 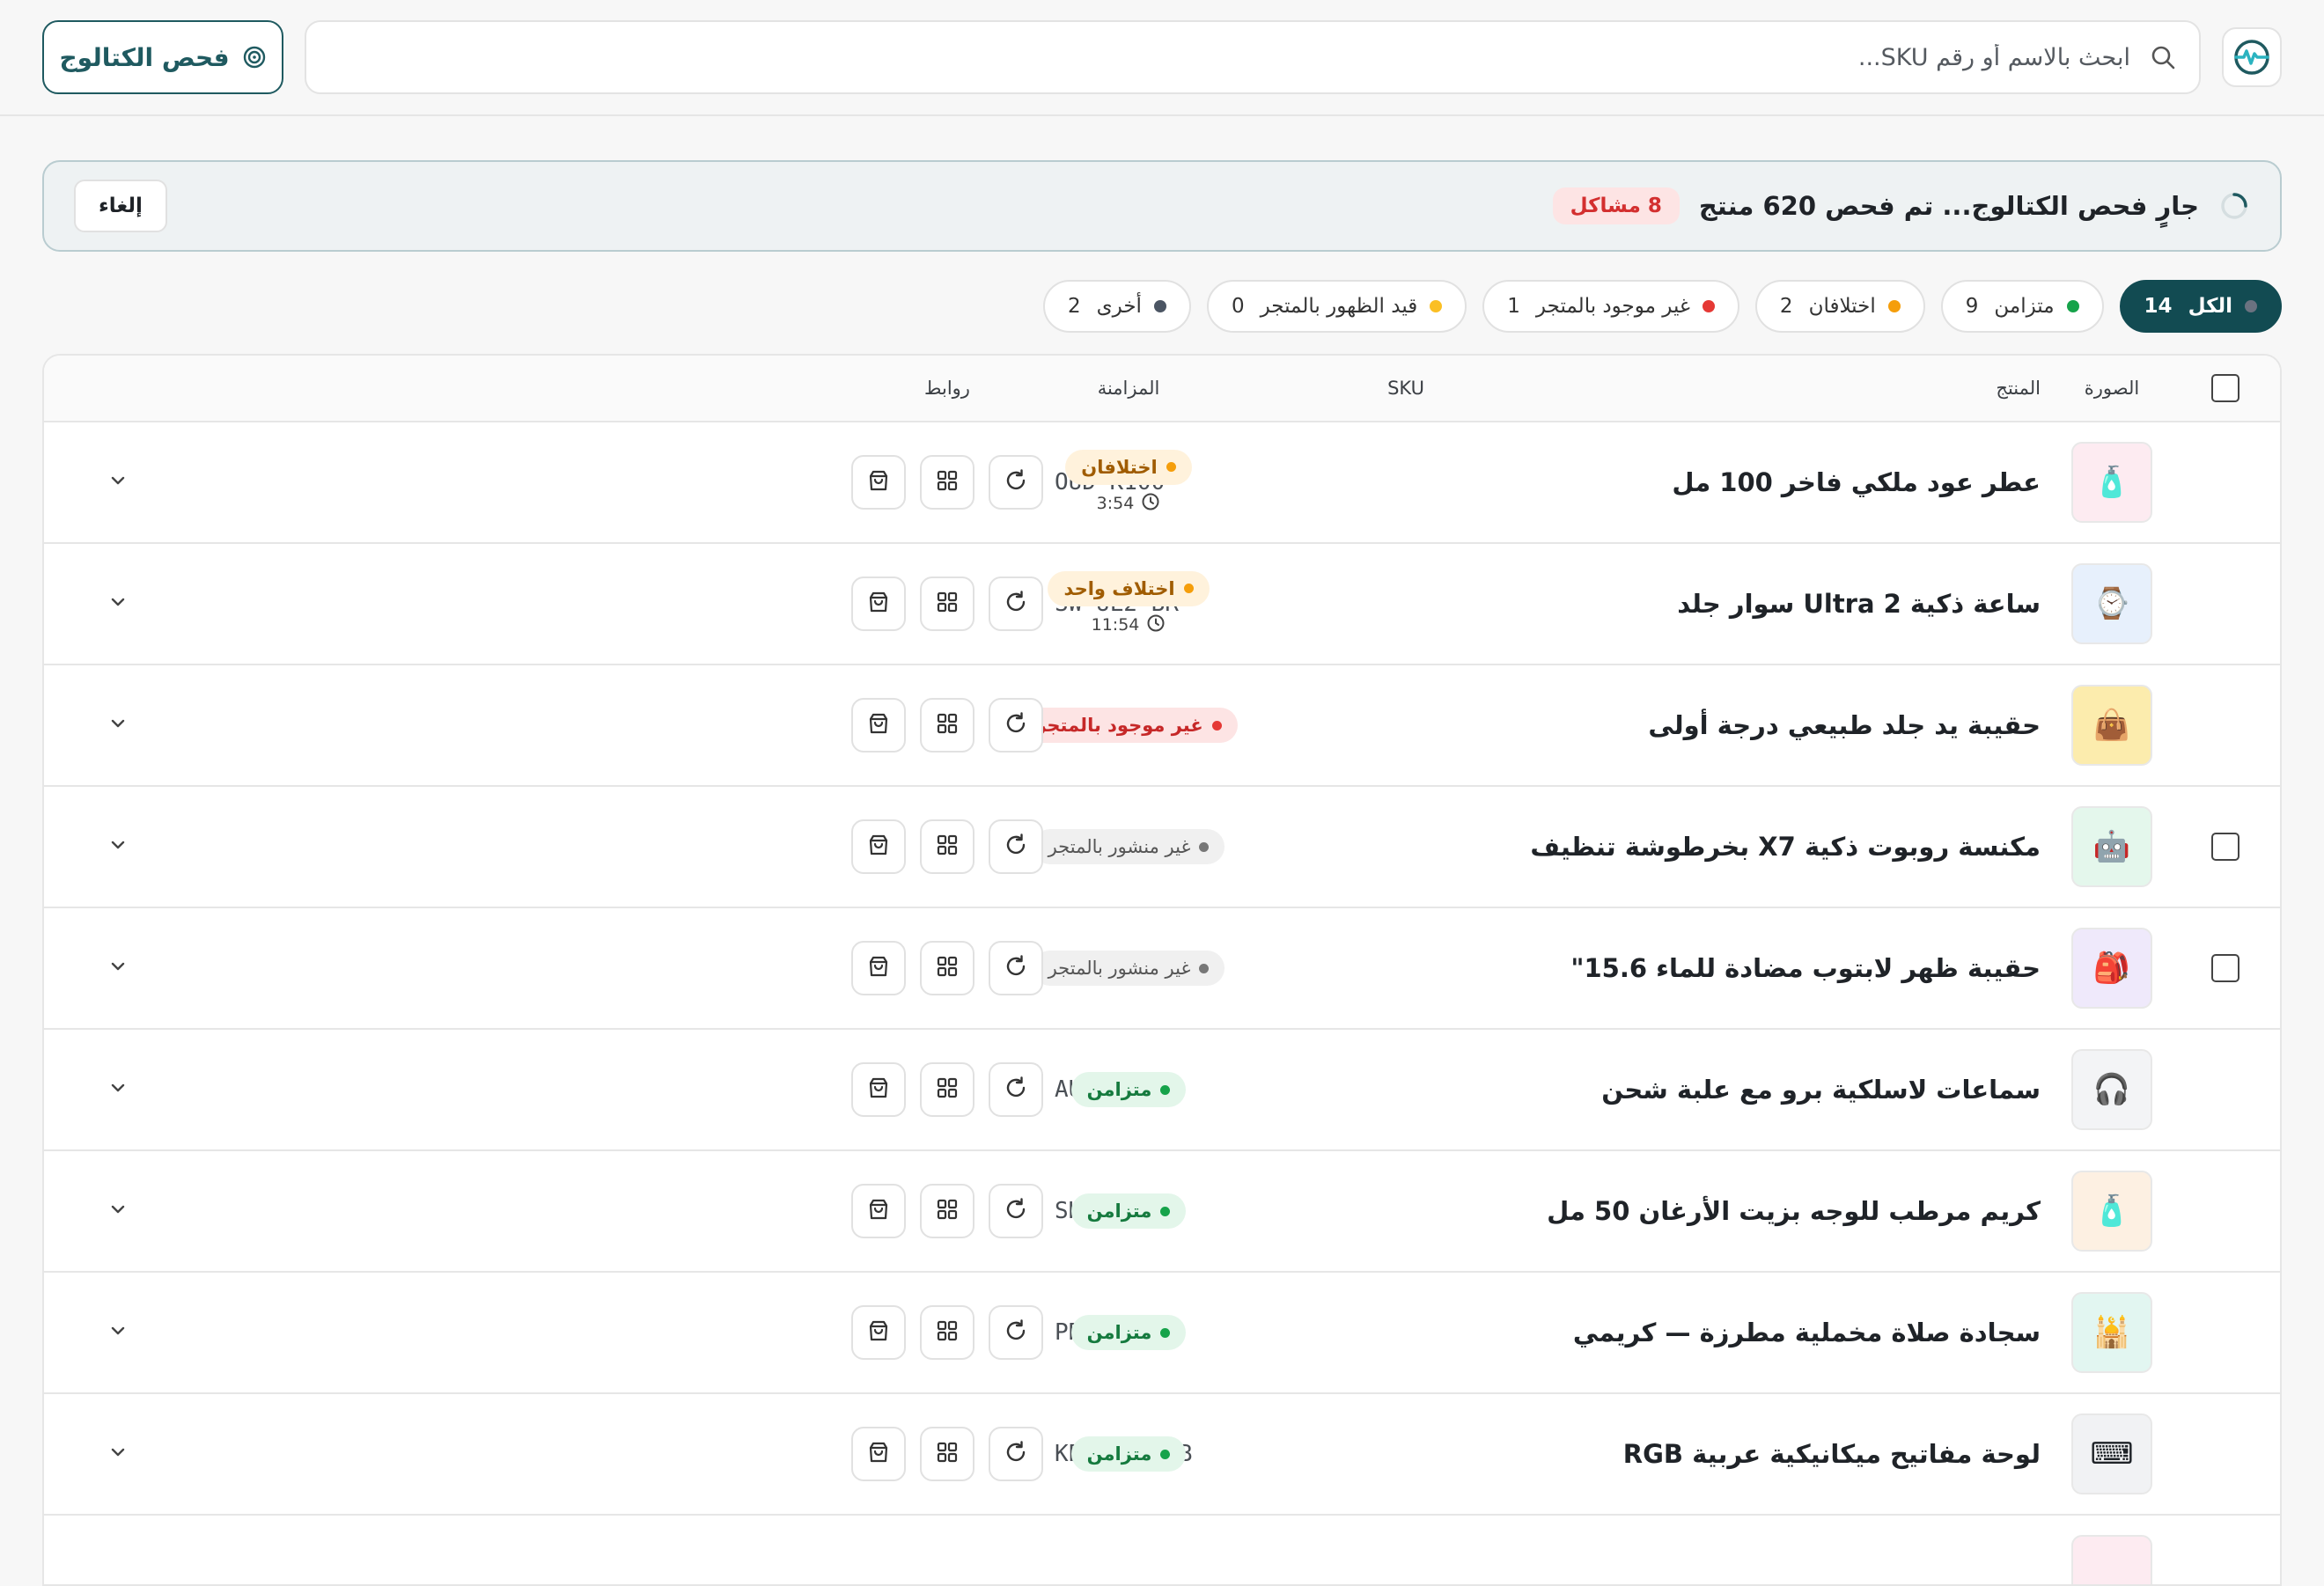 I want to click on product-name: سماعات لاسلكية برو مع علبة شحن, so click(x=1821, y=1090).